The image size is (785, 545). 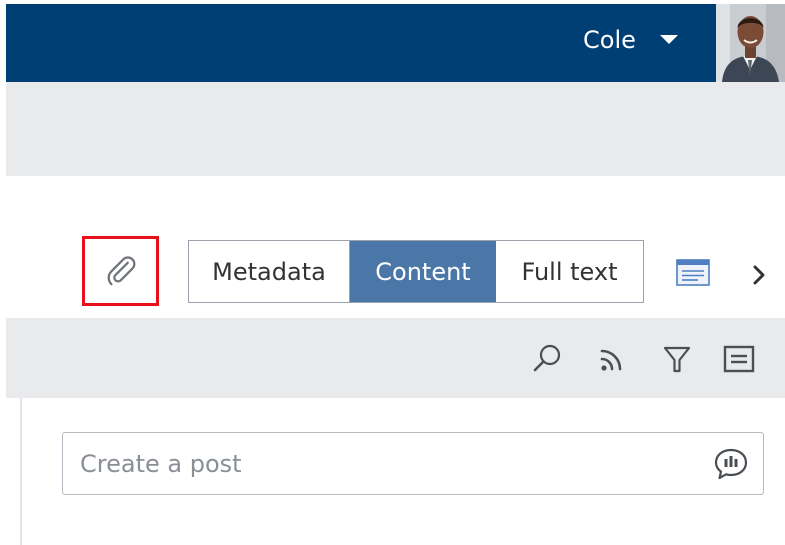 What do you see at coordinates (693, 272) in the screenshot?
I see `preview-card-icon` at bounding box center [693, 272].